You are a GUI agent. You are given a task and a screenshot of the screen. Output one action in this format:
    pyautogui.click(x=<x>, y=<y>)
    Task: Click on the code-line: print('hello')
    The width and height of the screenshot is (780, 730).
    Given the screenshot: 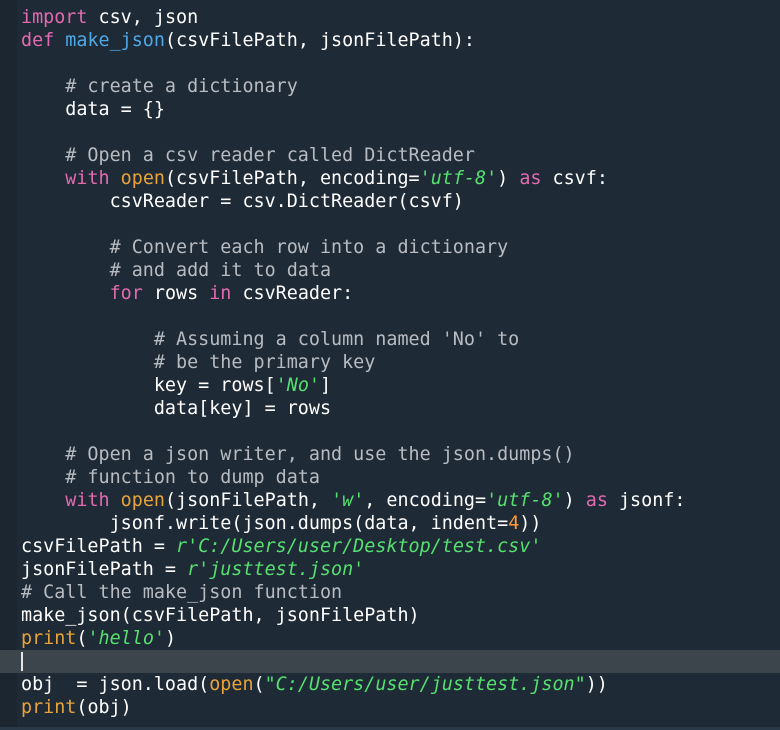 What is the action you would take?
    pyautogui.click(x=400, y=638)
    